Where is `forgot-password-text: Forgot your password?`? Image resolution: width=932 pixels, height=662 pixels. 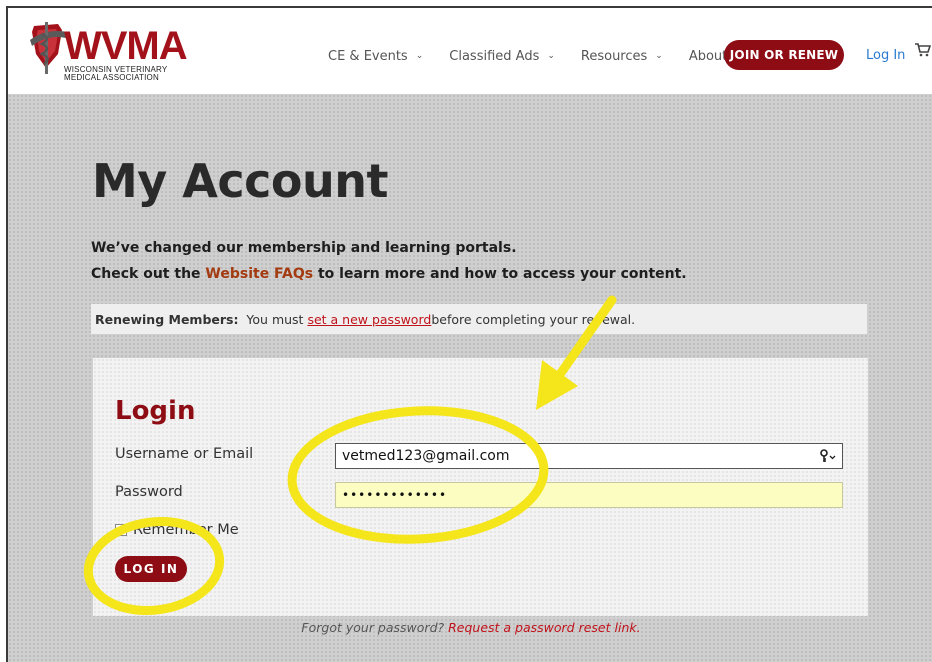 forgot-password-text: Forgot your password? is located at coordinates (375, 627).